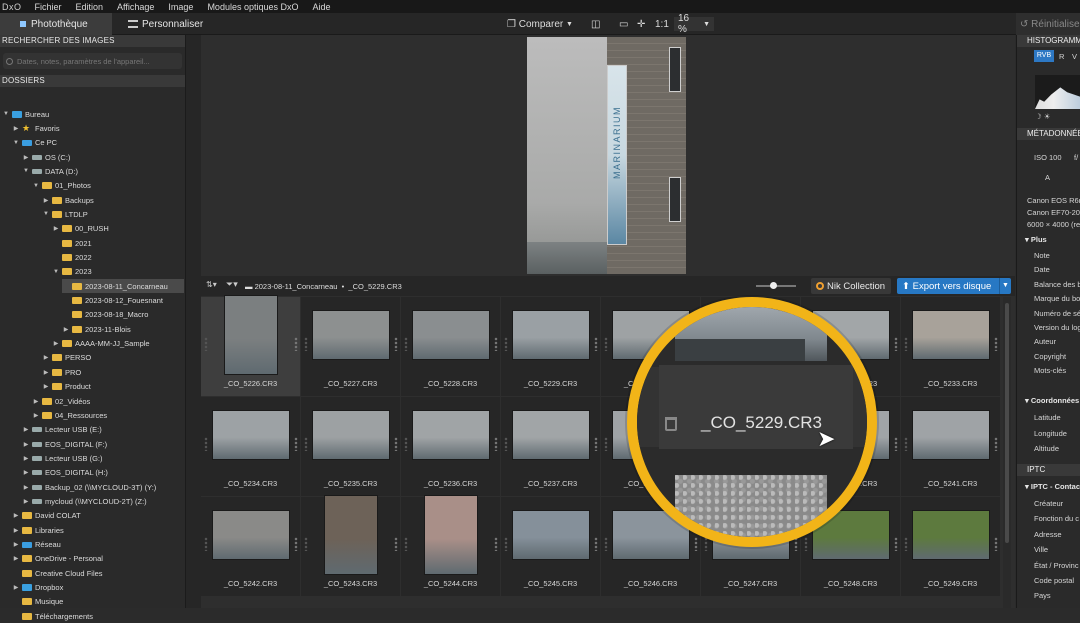 The width and height of the screenshot is (1080, 623). Describe the element at coordinates (252, 7) in the screenshot. I see `menu-modules: Modules optiques DxO` at that location.